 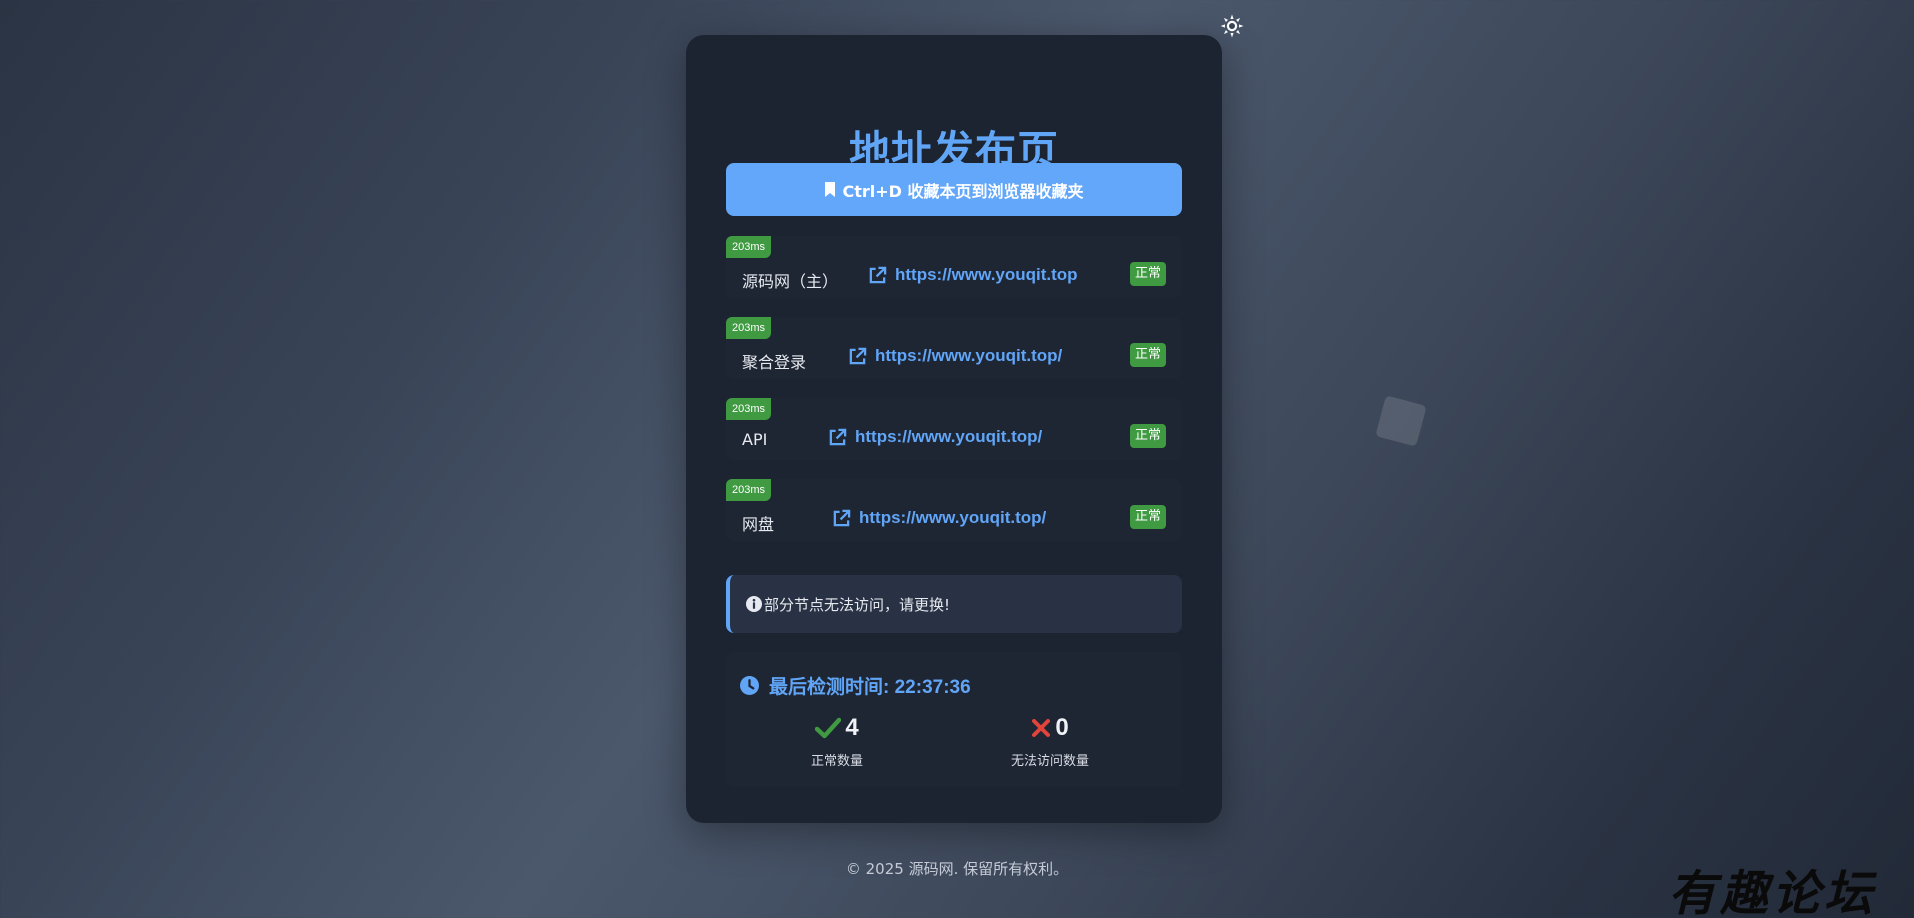 I want to click on link-row: 203ms 源码网（主） https://www.youqit.top 正常, so click(x=954, y=267).